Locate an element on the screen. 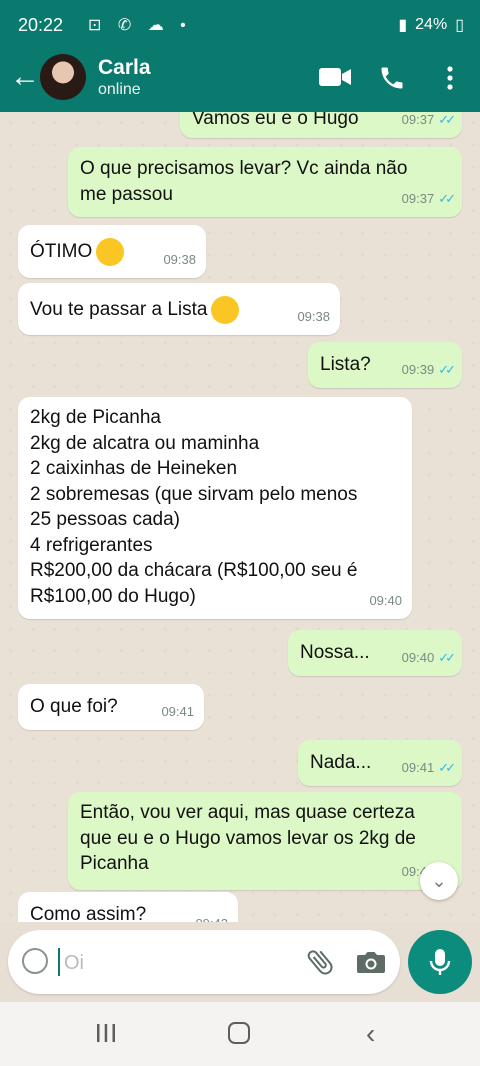  message-bubble: Nada... 09:41 ✓✓ is located at coordinates (380, 763).